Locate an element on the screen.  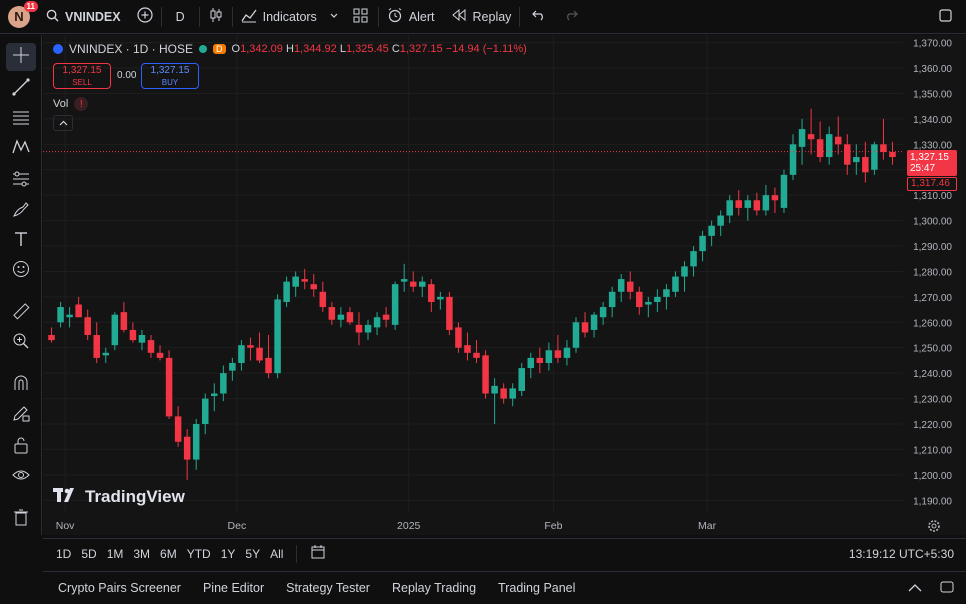
sell-button: 1,327.15 SELL is located at coordinates (82, 76).